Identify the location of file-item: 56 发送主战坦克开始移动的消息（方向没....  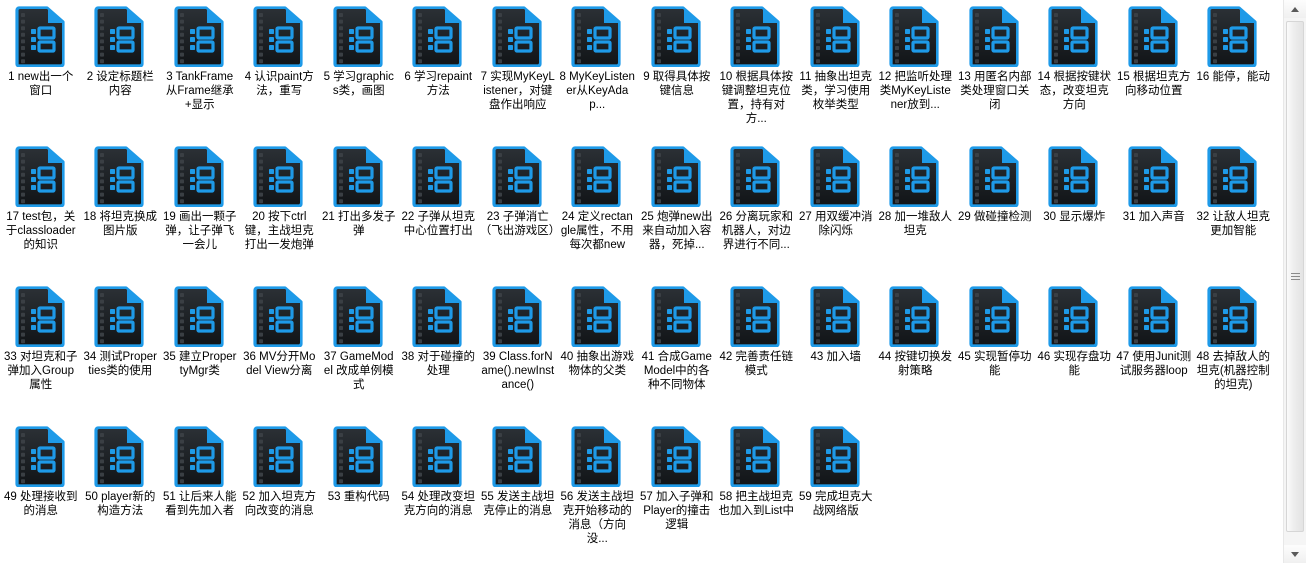
(598, 490).